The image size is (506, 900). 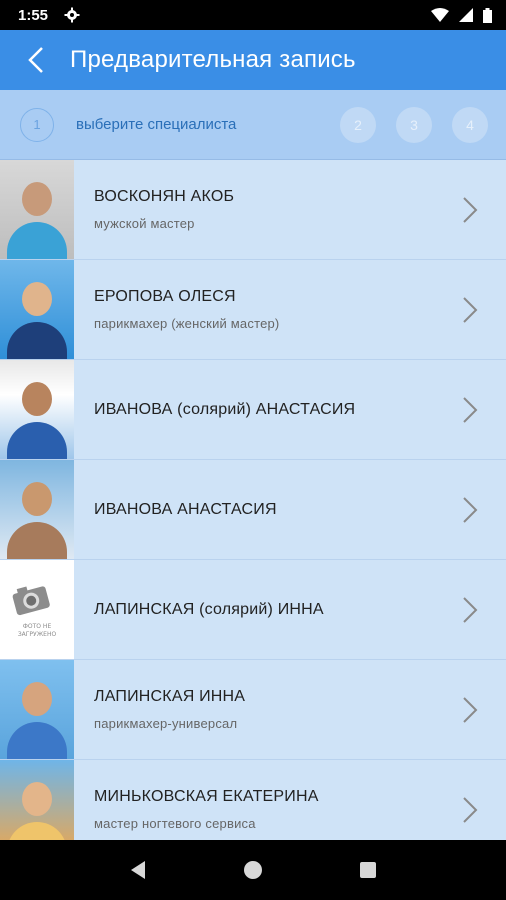 What do you see at coordinates (470, 124) in the screenshot?
I see `step-4-indicator: 4` at bounding box center [470, 124].